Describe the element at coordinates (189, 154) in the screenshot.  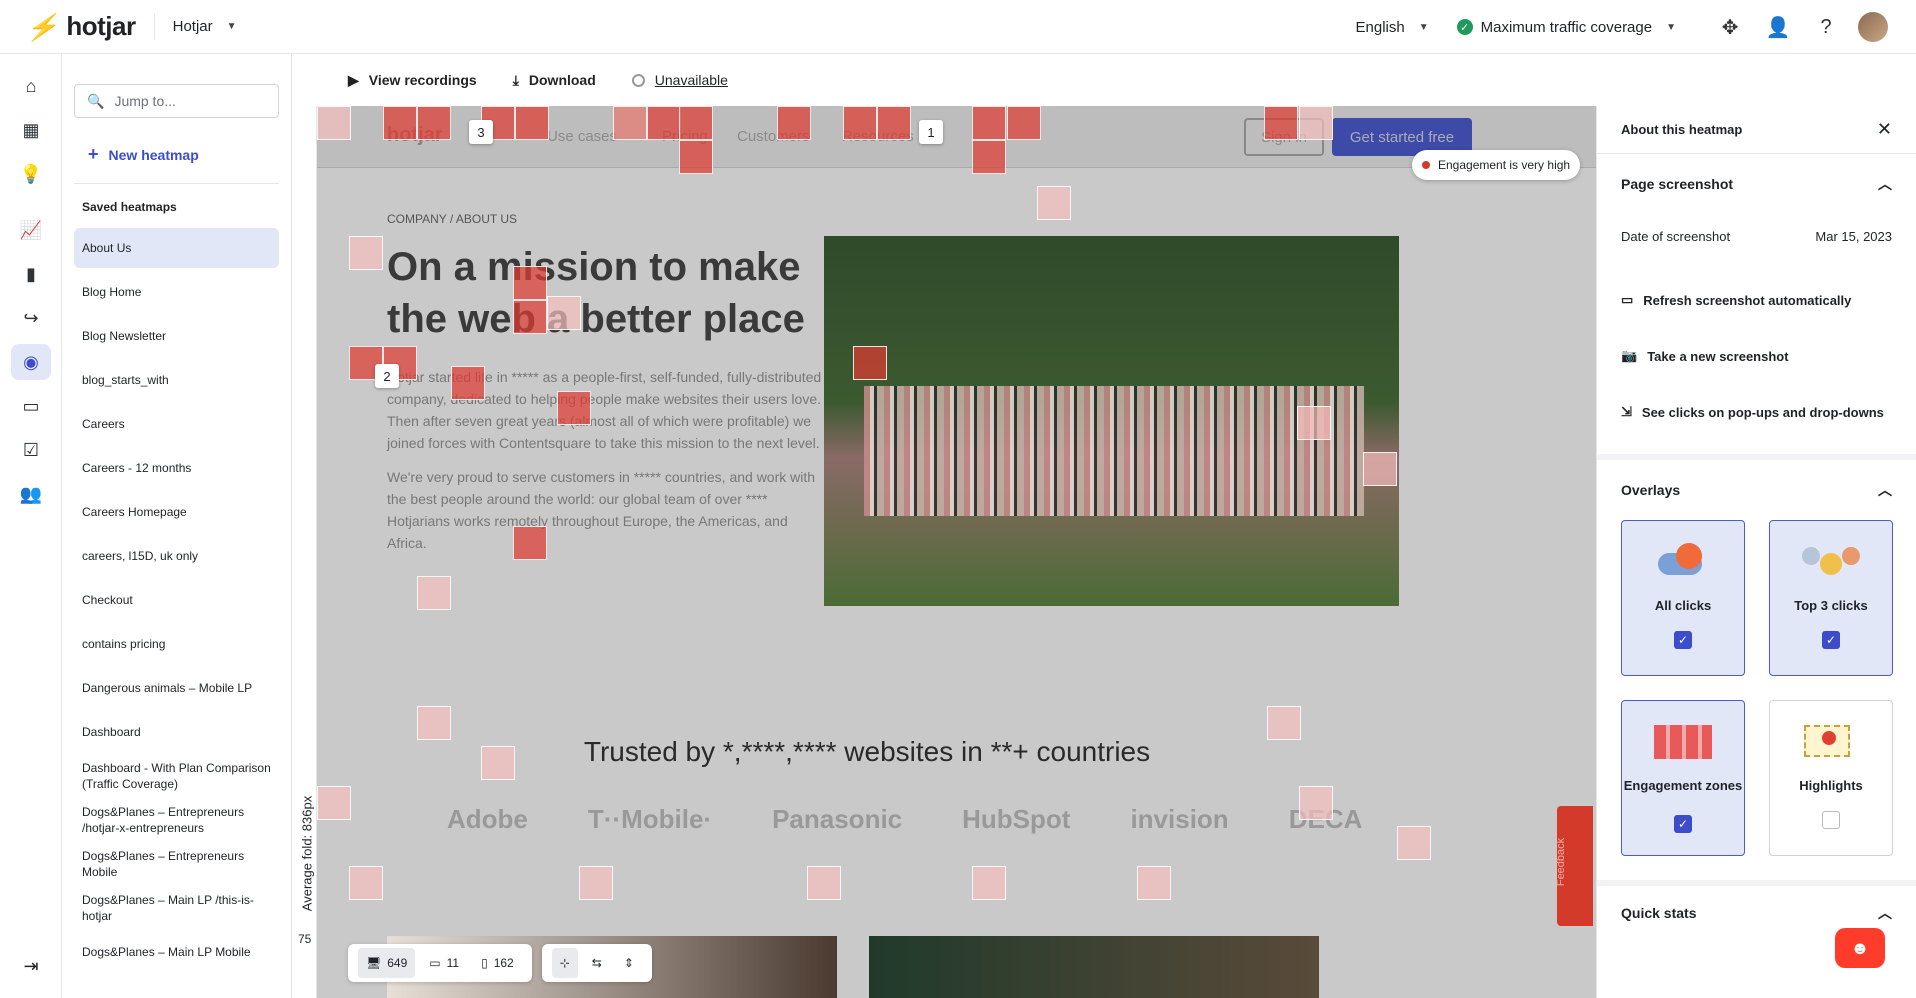
I see `new-heatmap-button: + New heatmap` at that location.